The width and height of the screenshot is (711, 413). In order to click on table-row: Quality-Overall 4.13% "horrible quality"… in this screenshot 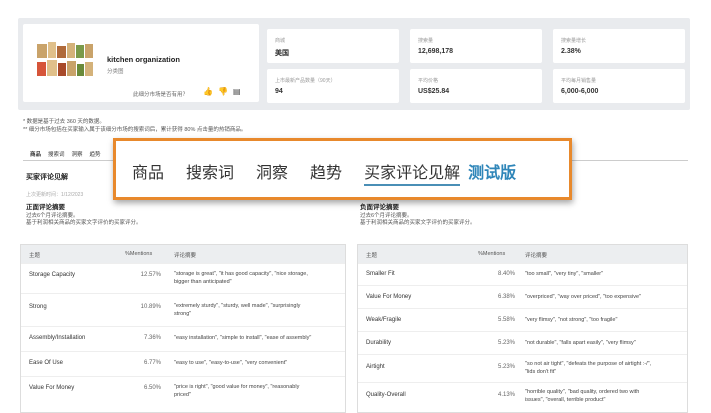, I will do `click(522, 397)`.